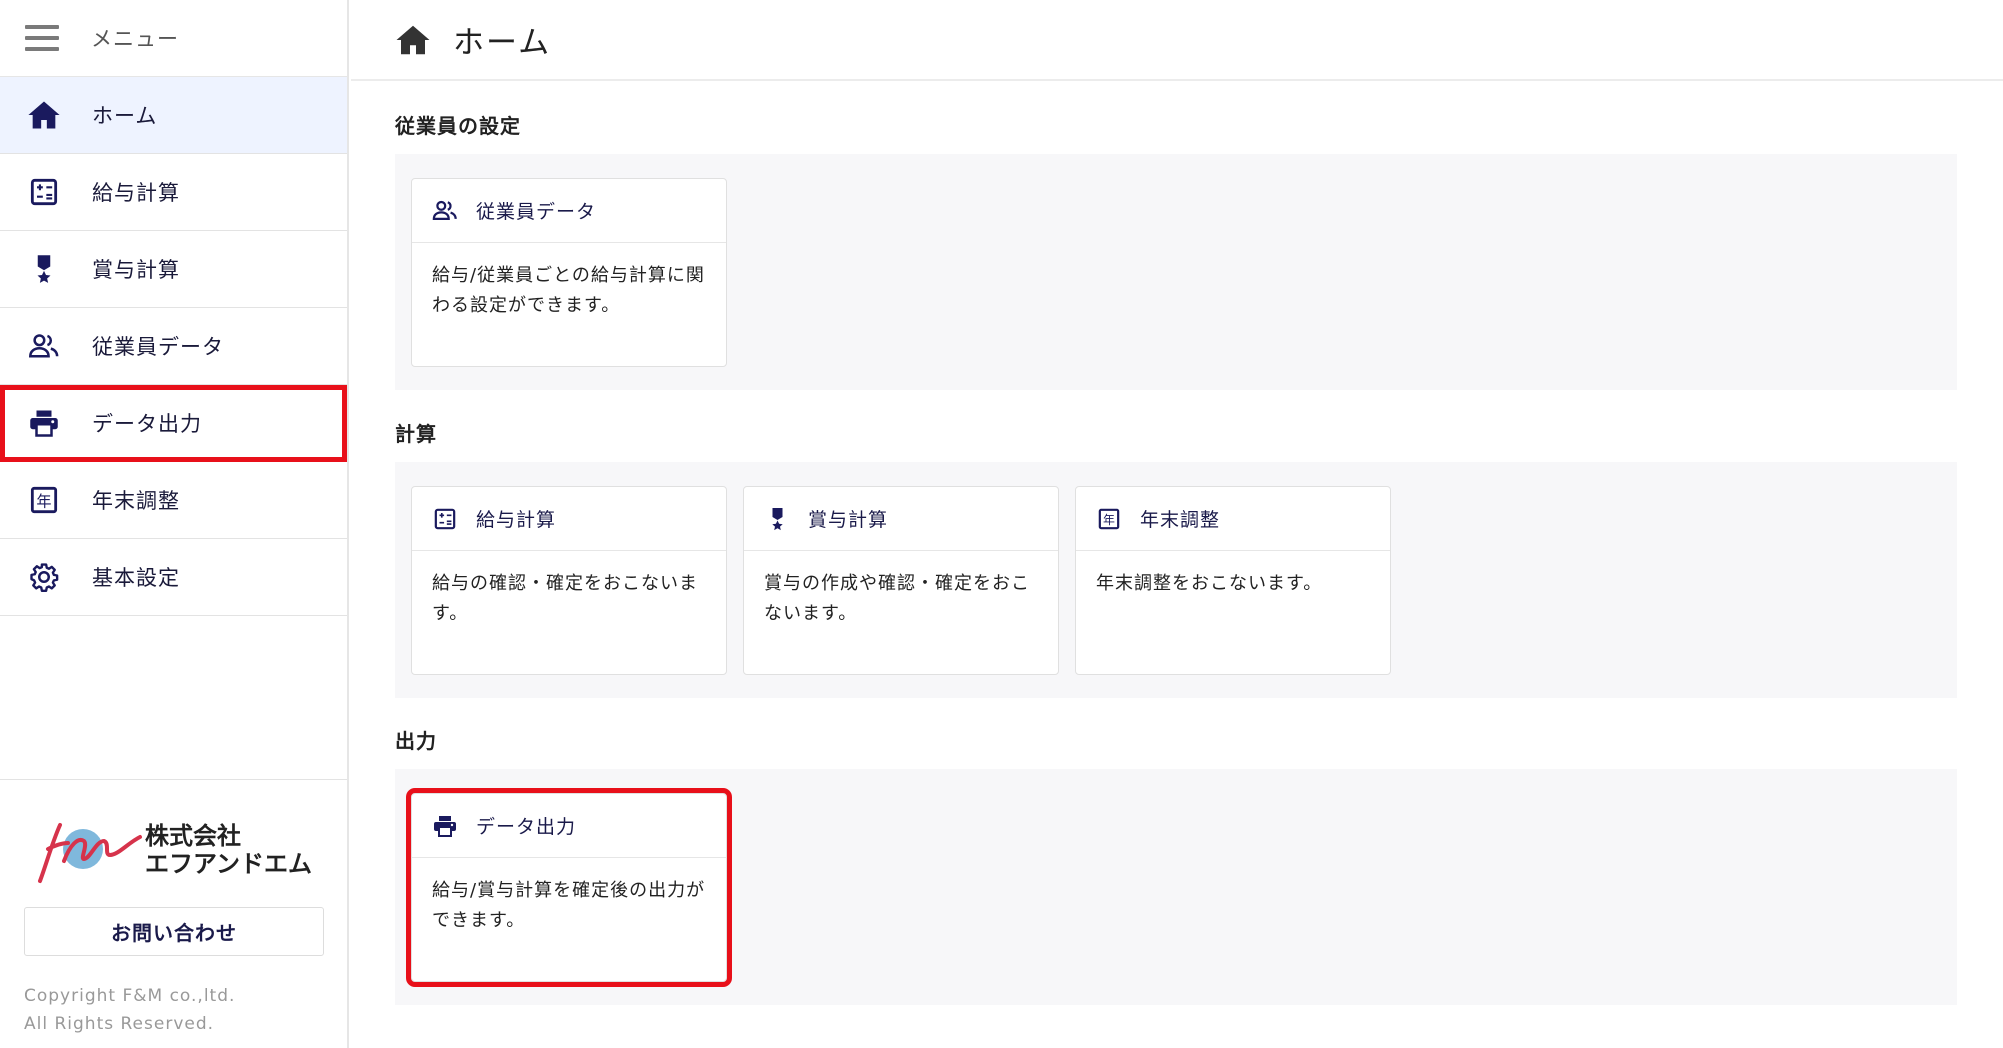 The height and width of the screenshot is (1048, 2003). Describe the element at coordinates (136, 193) in the screenshot. I see `sidebar-item-label: 給与計算` at that location.